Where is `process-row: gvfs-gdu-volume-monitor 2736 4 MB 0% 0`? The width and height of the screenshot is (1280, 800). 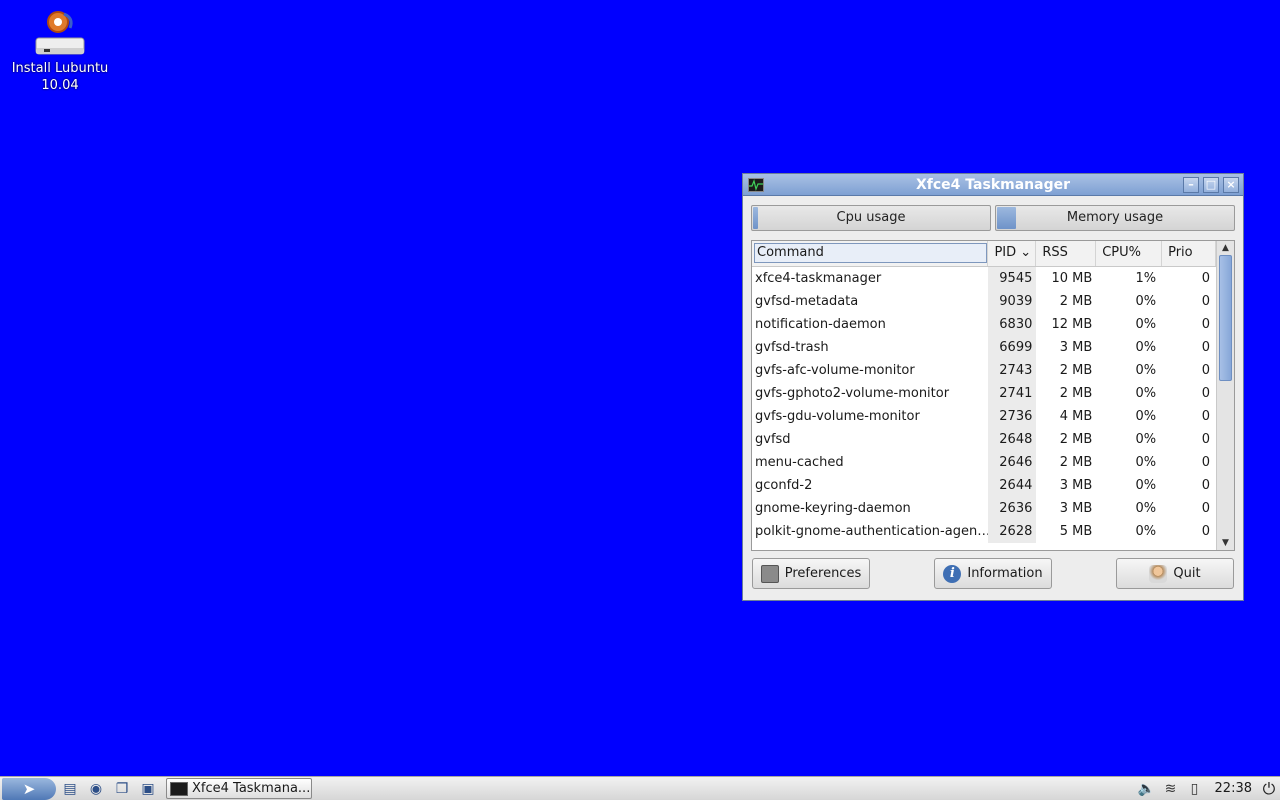
process-row: gvfs-gdu-volume-monitor 2736 4 MB 0% 0 is located at coordinates (984, 416).